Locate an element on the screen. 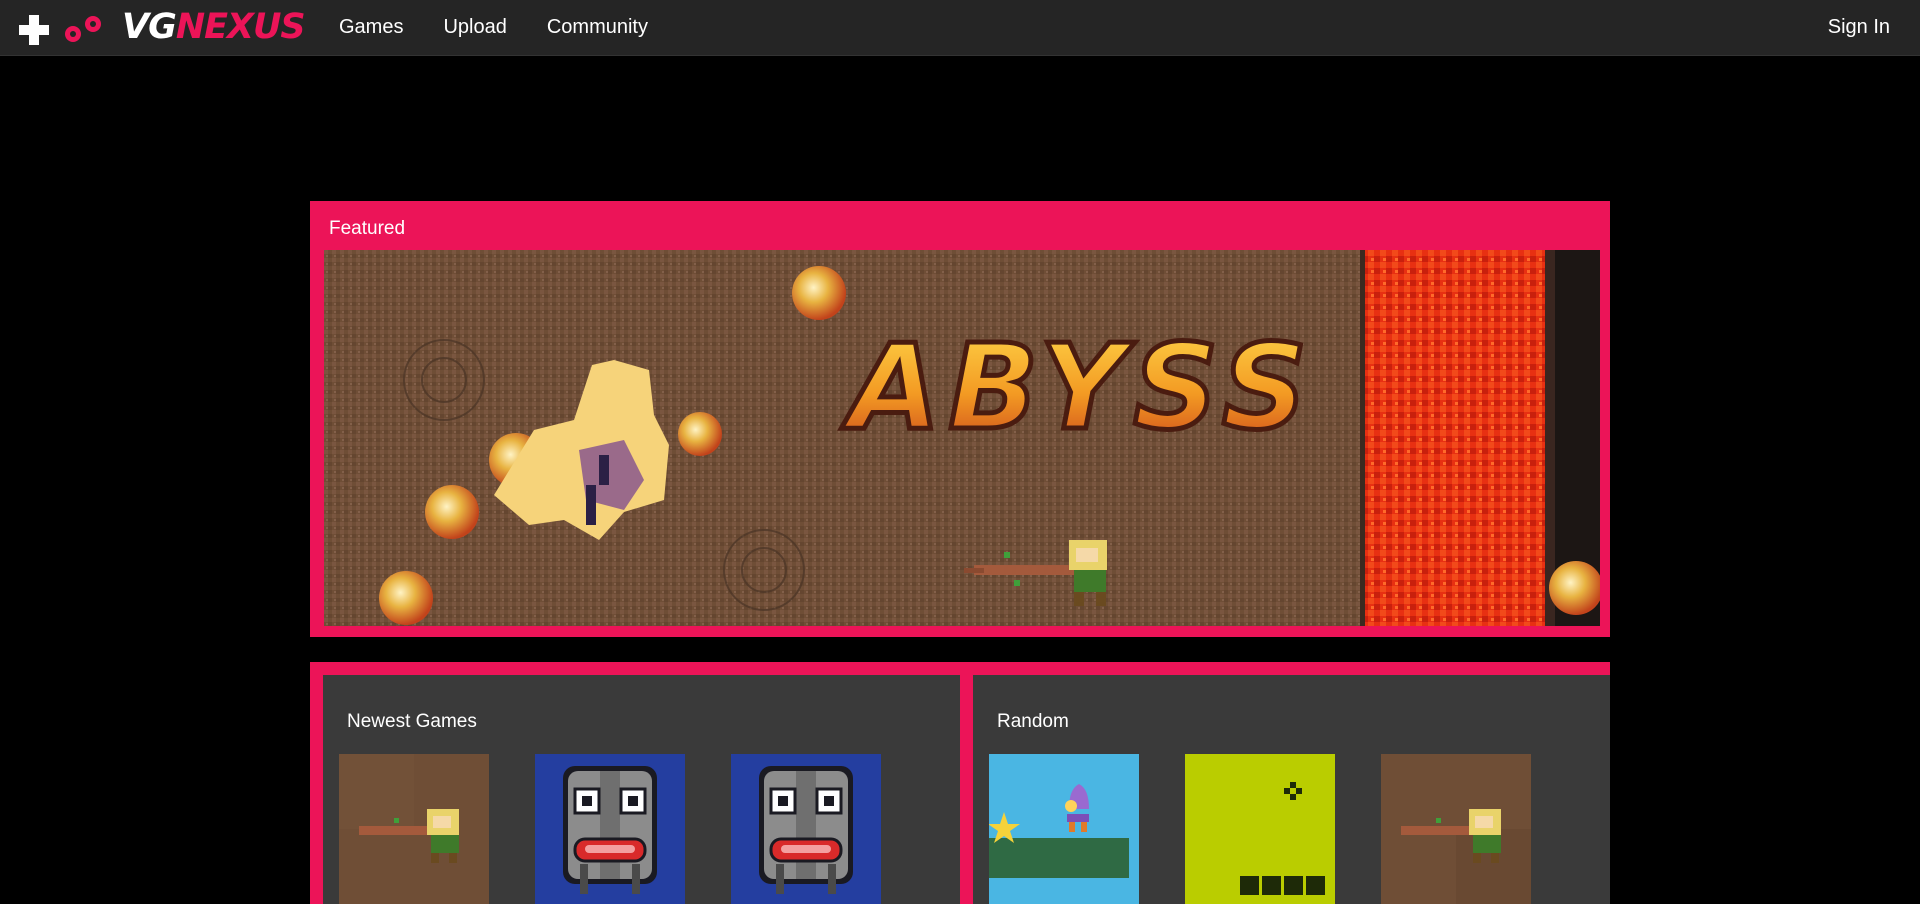 This screenshot has width=1920, height=904. gameboy-thumbnail-image is located at coordinates (1260, 829).